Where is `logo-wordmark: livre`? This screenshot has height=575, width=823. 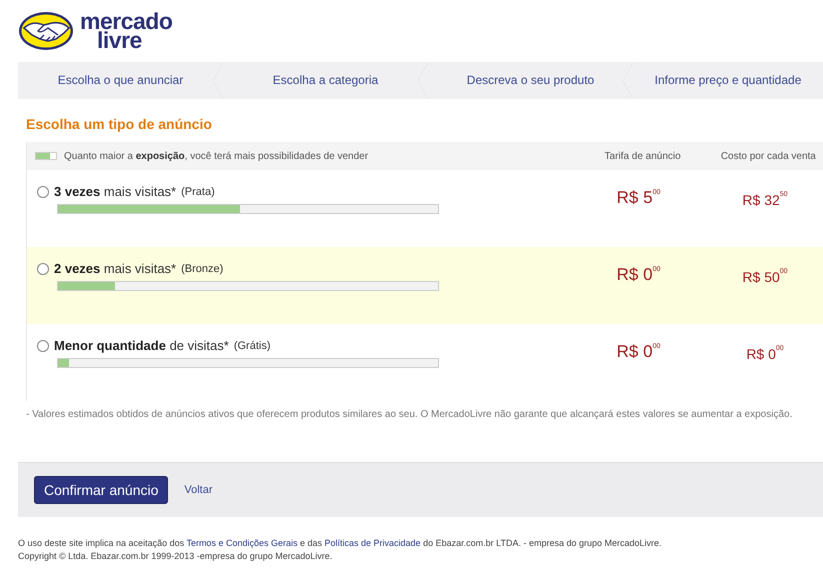 logo-wordmark: livre is located at coordinates (119, 40).